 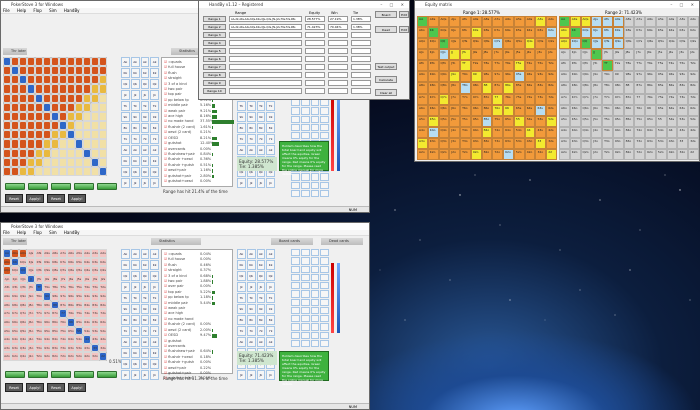 I want to click on equity-cell: T9s, so click(x=618, y=66).